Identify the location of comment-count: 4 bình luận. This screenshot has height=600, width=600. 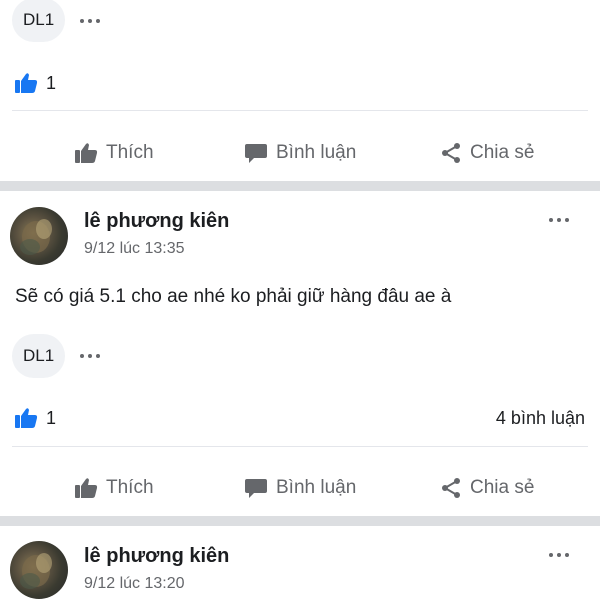
(540, 418).